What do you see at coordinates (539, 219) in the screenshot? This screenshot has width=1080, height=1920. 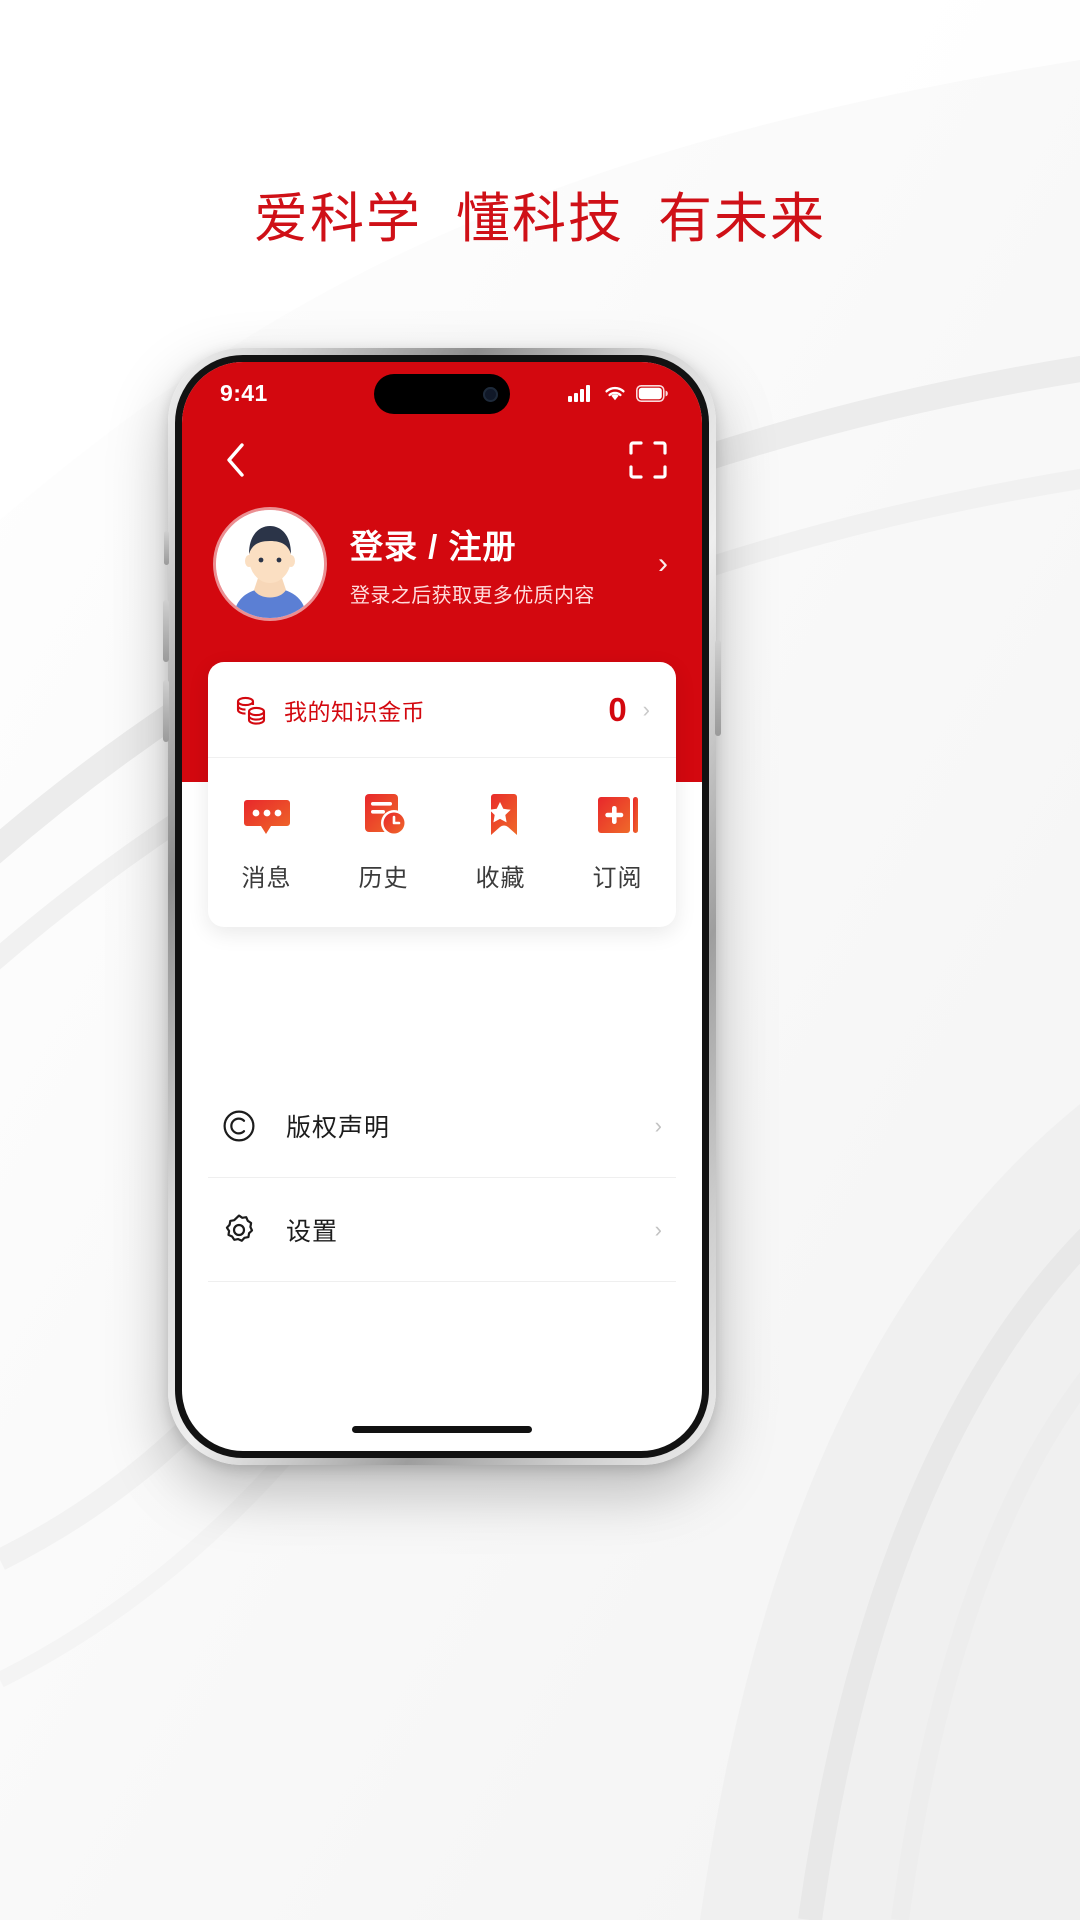 I see `page-title: 爱科学 懂科技 有未来` at bounding box center [539, 219].